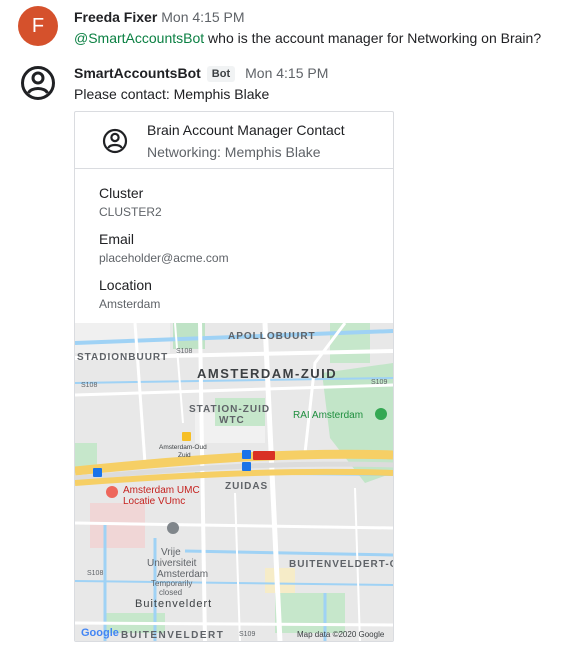 Image resolution: width=582 pixels, height=651 pixels. I want to click on map-label-wtc: WTC, so click(232, 420).